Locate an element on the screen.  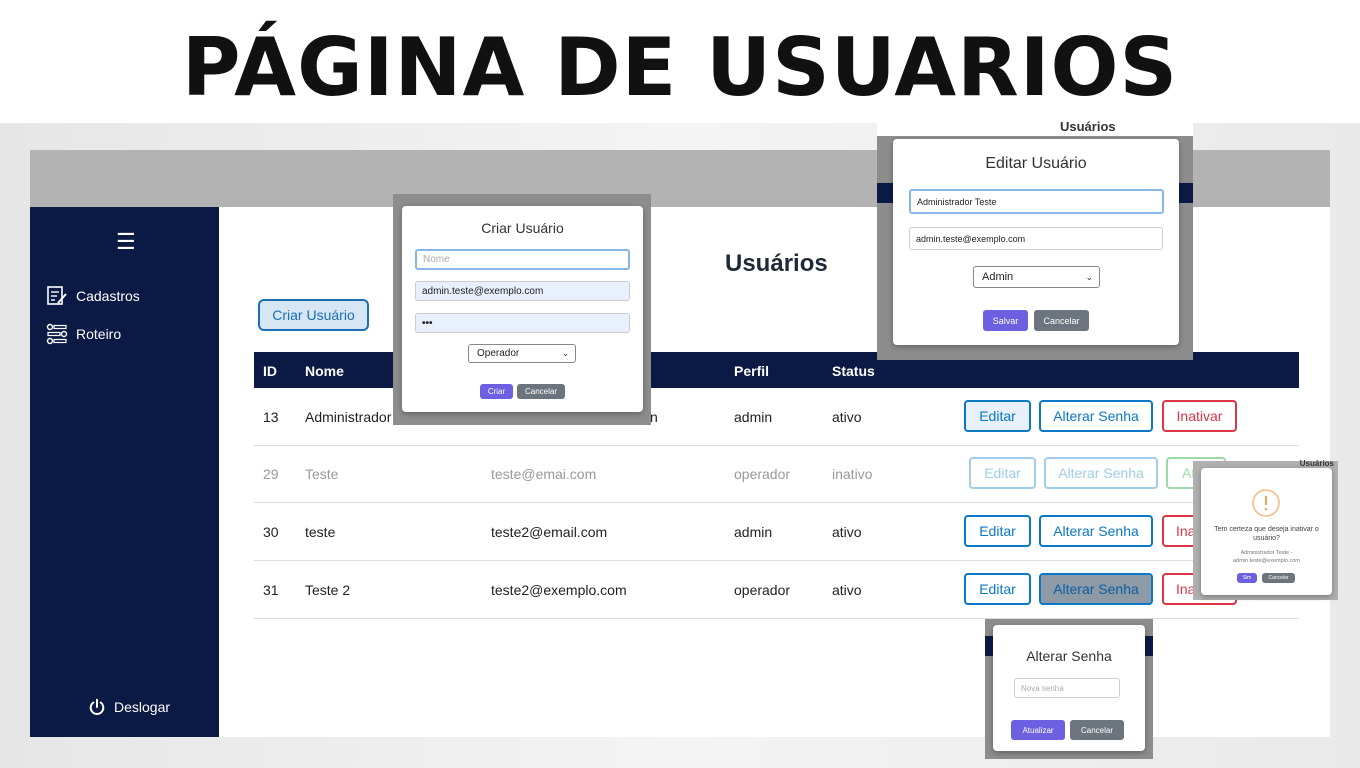
page-title: Usuários is located at coordinates (776, 263).